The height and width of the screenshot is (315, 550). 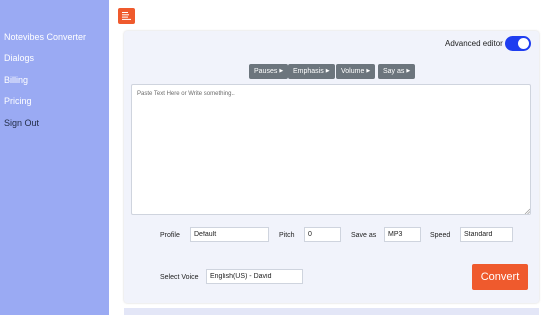 What do you see at coordinates (353, 71) in the screenshot?
I see `volume-label: Volume` at bounding box center [353, 71].